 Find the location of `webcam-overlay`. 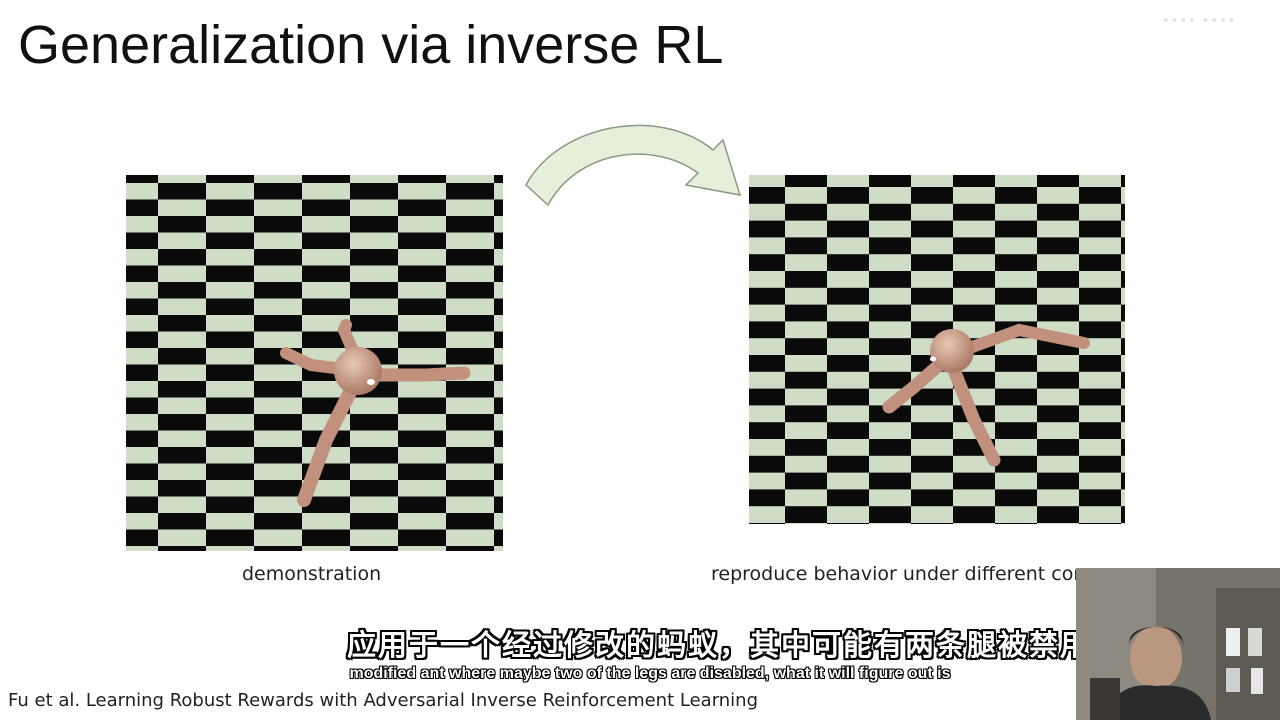

webcam-overlay is located at coordinates (1178, 644).